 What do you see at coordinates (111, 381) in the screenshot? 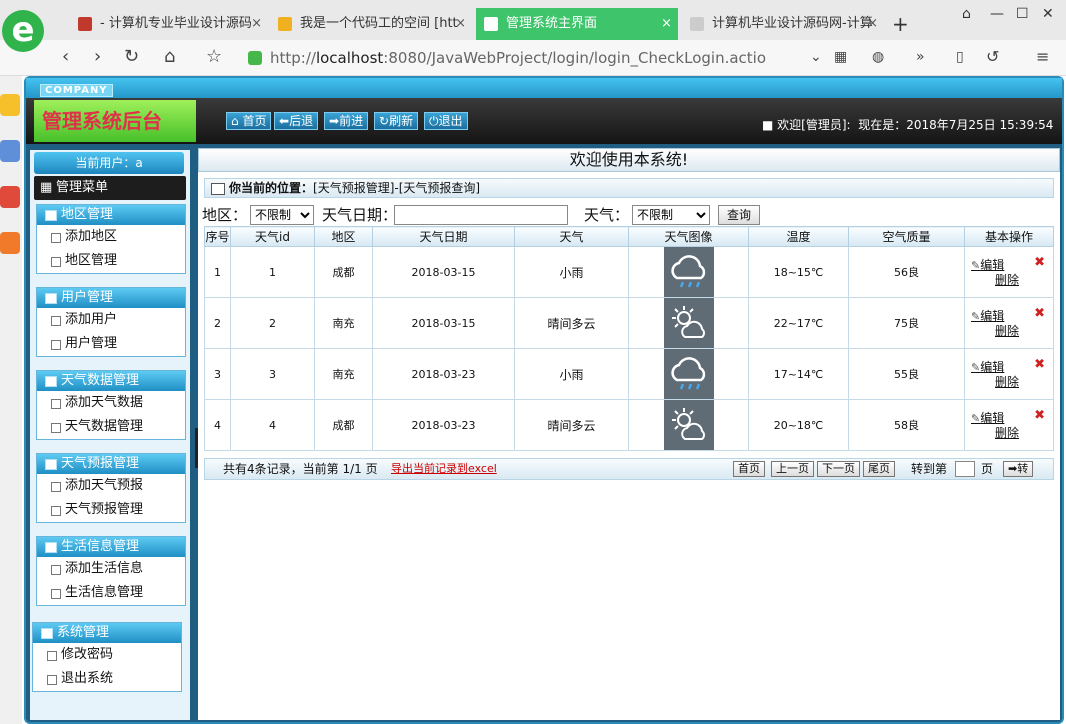
I see `menu-group-title: 天气数据管理` at bounding box center [111, 381].